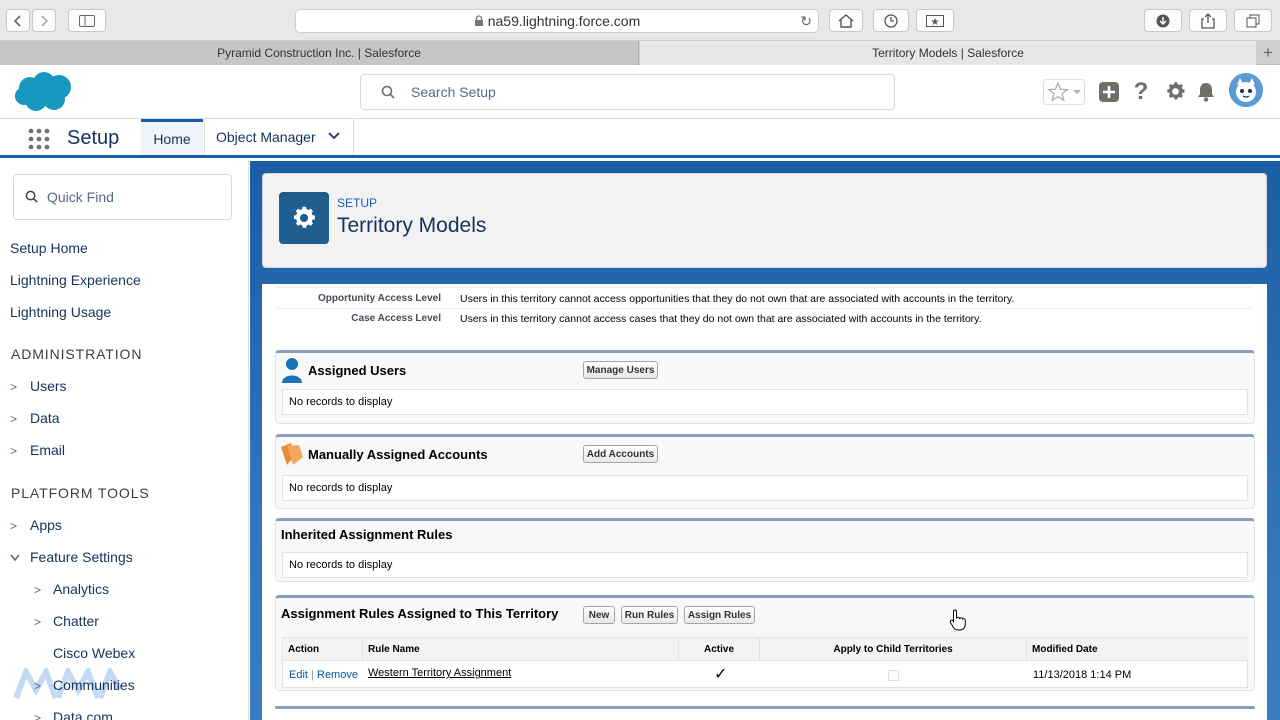 The width and height of the screenshot is (1280, 720). What do you see at coordinates (49, 248) in the screenshot?
I see `sidebar-item-setup-home: Setup Home` at bounding box center [49, 248].